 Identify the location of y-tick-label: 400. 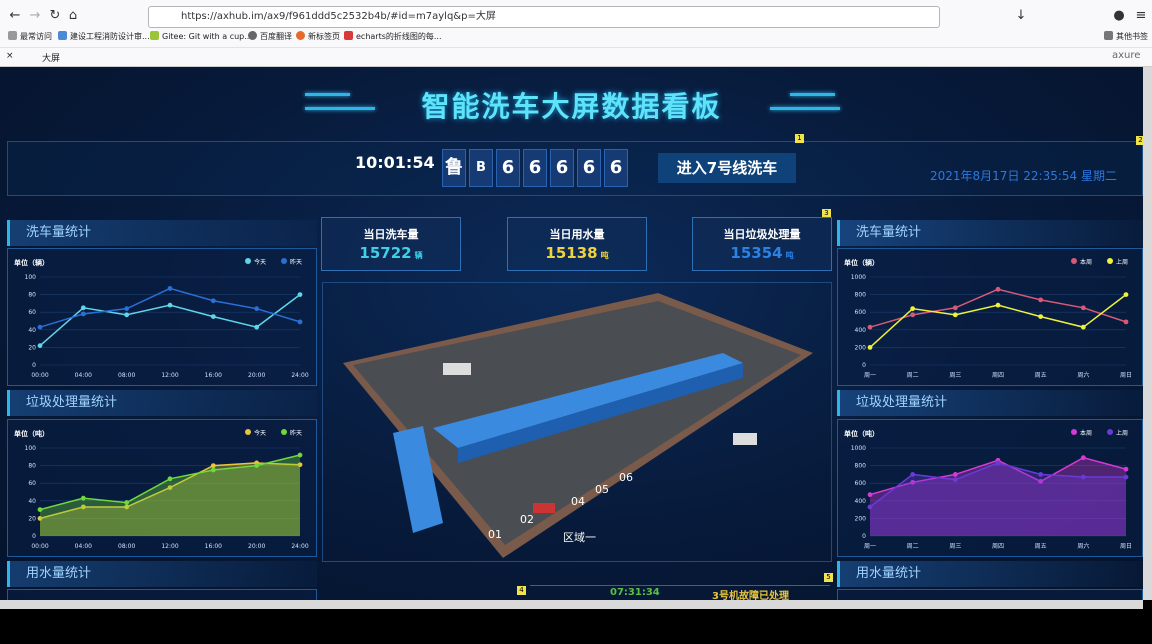
(861, 330).